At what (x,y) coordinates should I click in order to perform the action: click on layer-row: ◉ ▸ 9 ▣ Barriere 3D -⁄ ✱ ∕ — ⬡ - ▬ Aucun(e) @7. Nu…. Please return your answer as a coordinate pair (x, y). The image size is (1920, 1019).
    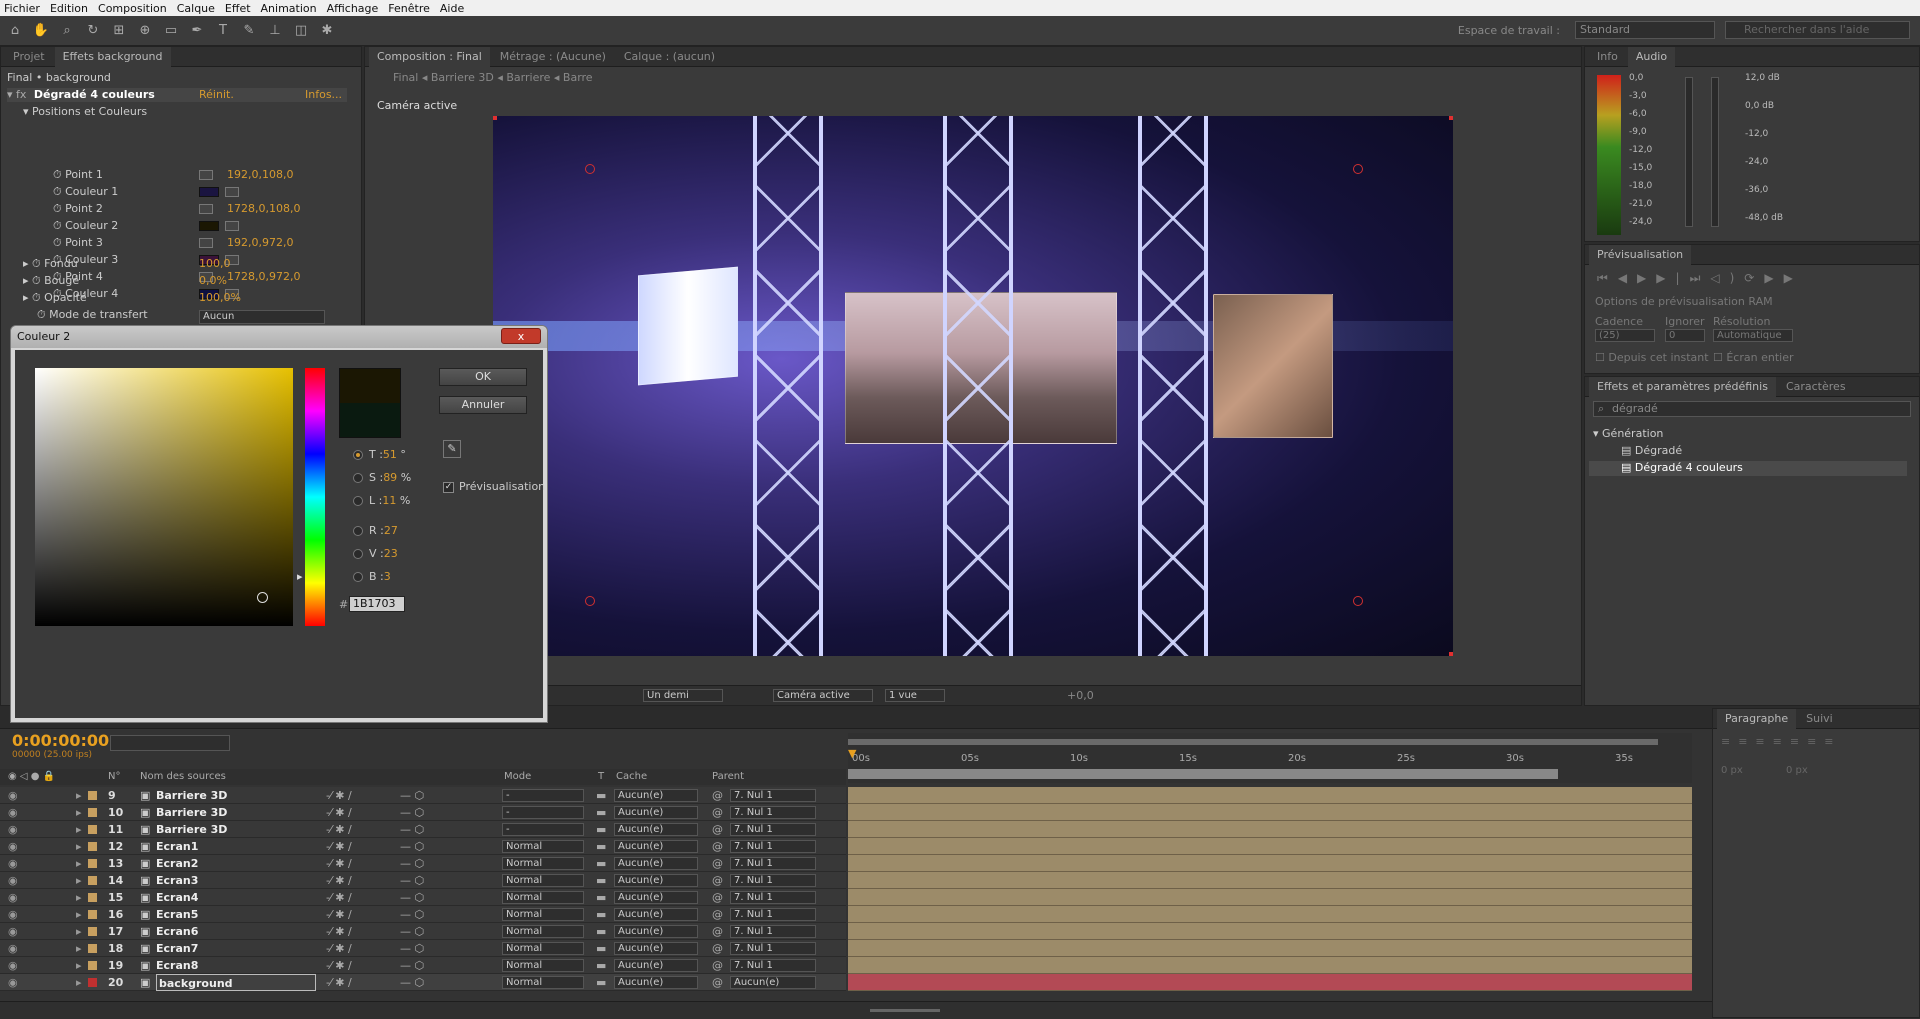
    Looking at the image, I should click on (423, 795).